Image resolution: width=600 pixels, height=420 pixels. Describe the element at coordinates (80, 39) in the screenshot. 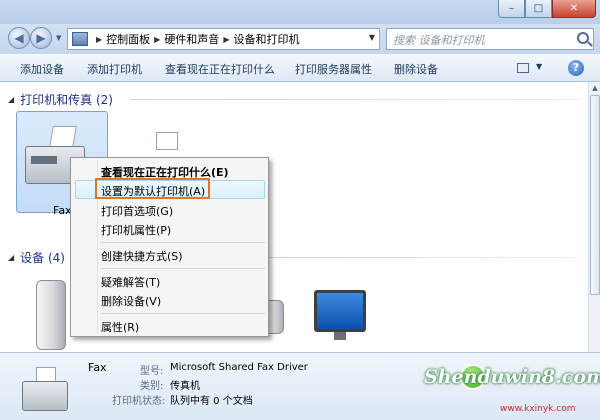

I see `control-panel-icon` at that location.